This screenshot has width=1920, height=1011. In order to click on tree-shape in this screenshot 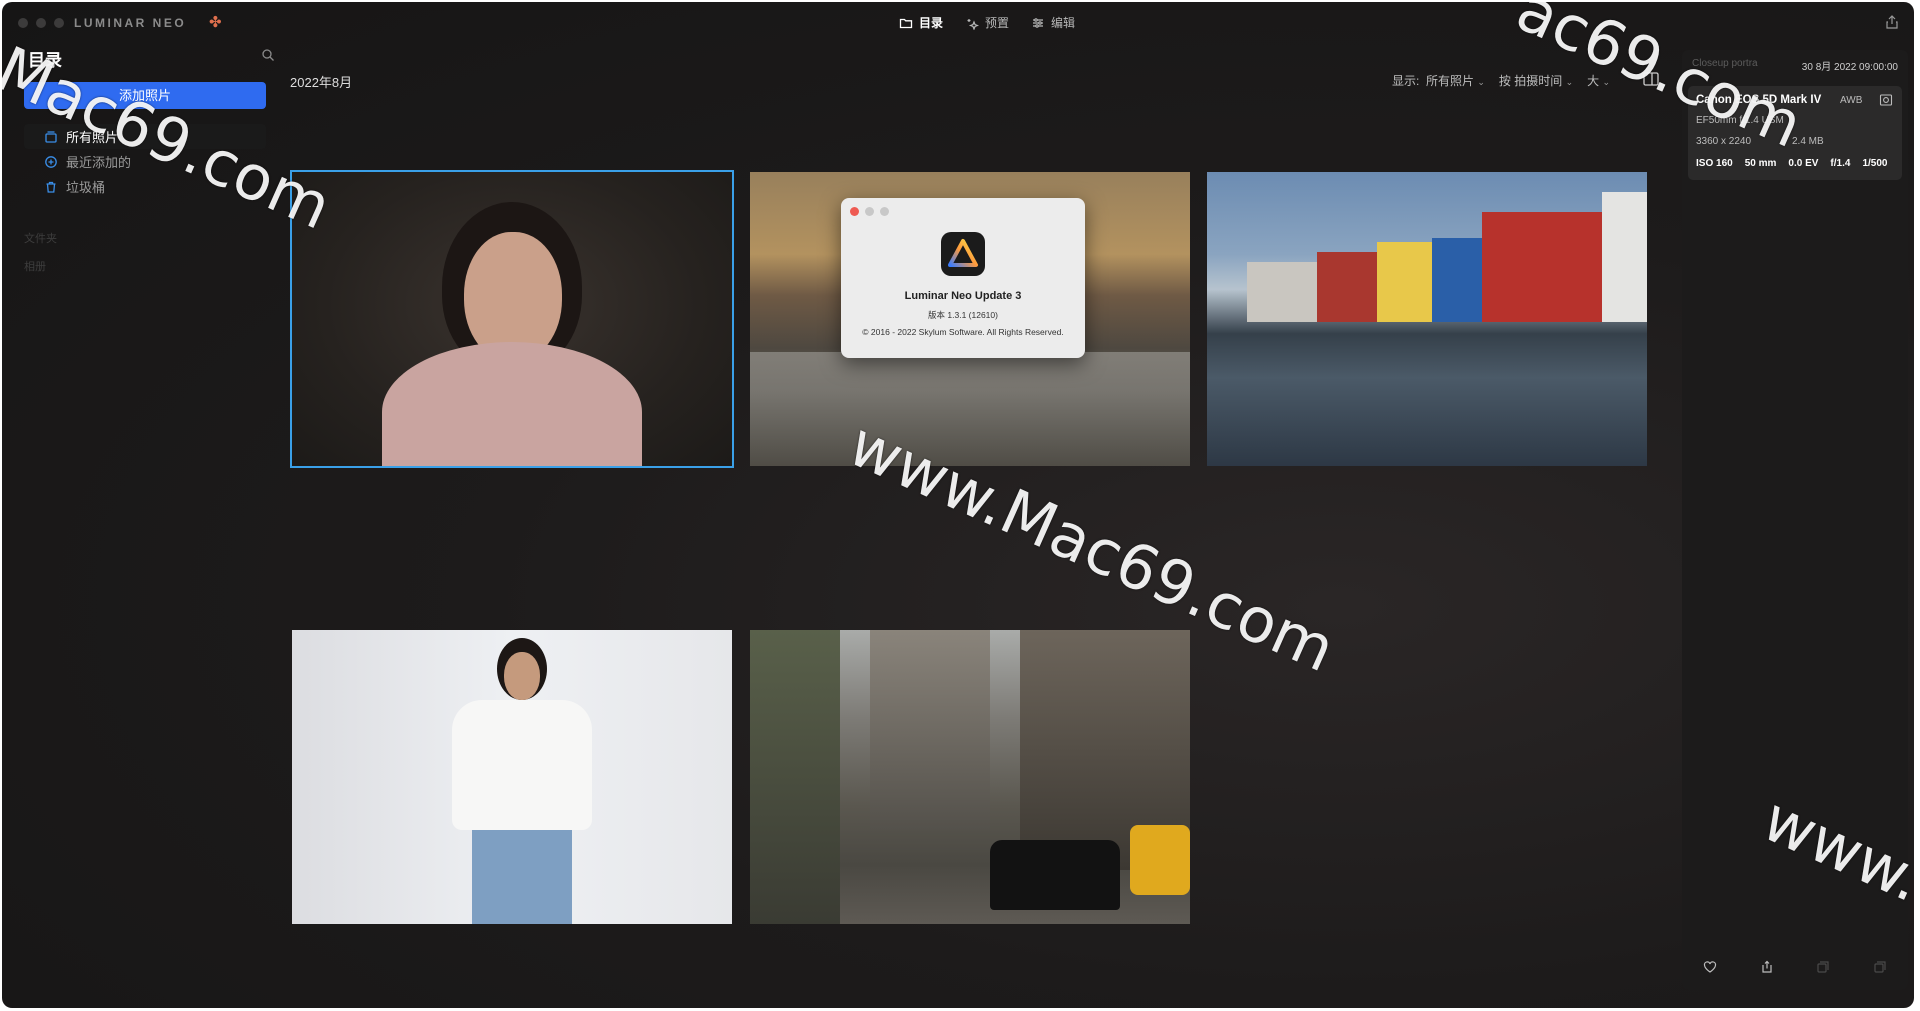, I will do `click(795, 777)`.